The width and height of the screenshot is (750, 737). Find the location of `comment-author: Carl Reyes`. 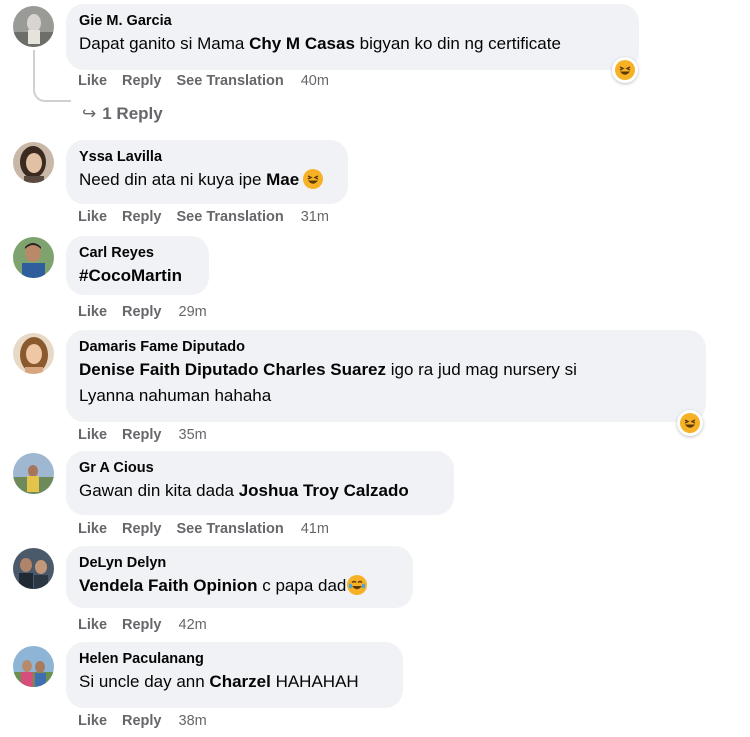

comment-author: Carl Reyes is located at coordinates (138, 253).